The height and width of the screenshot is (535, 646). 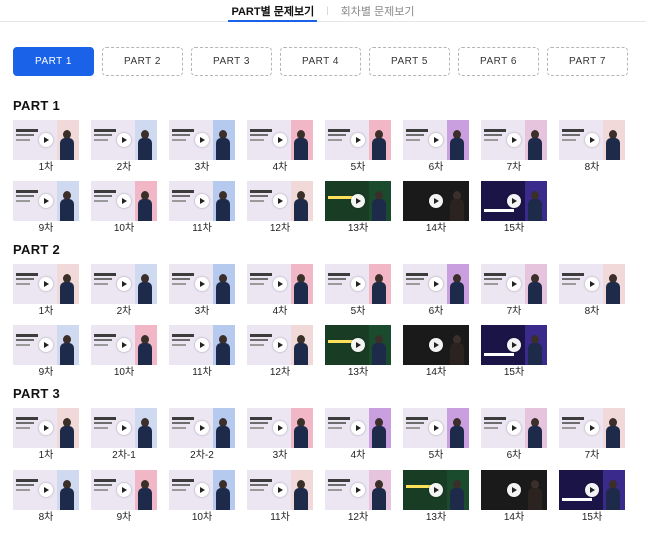 What do you see at coordinates (587, 61) in the screenshot?
I see `part-7-button: PART 7` at bounding box center [587, 61].